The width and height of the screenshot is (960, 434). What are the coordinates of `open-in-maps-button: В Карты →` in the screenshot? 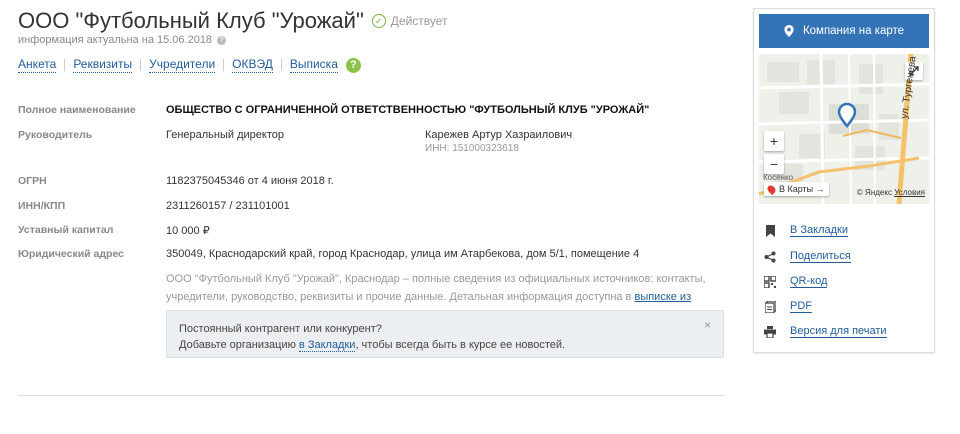 It's located at (796, 189).